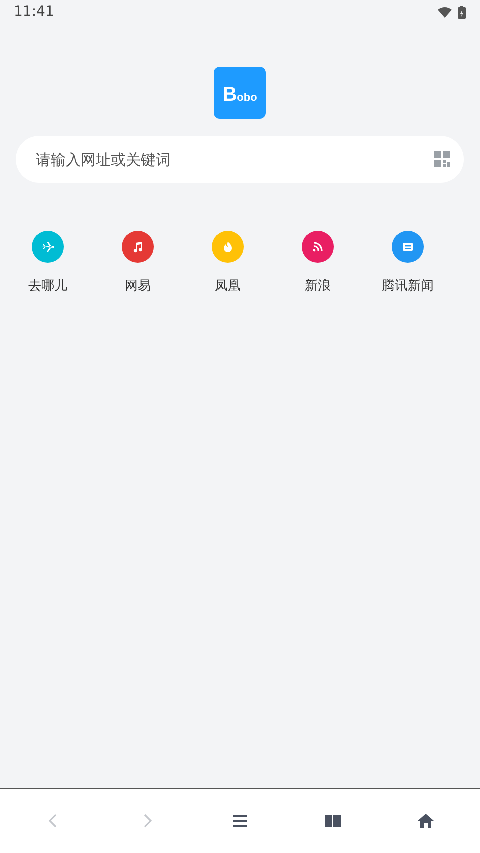  I want to click on battery-icon, so click(462, 12).